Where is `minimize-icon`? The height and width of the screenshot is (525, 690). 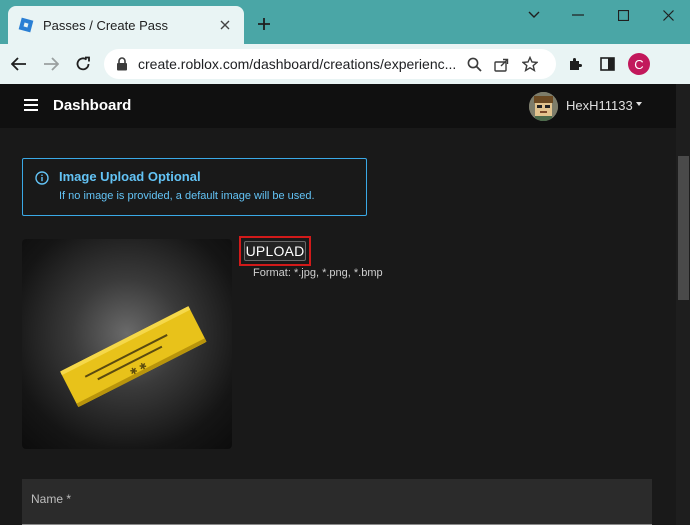 minimize-icon is located at coordinates (578, 15).